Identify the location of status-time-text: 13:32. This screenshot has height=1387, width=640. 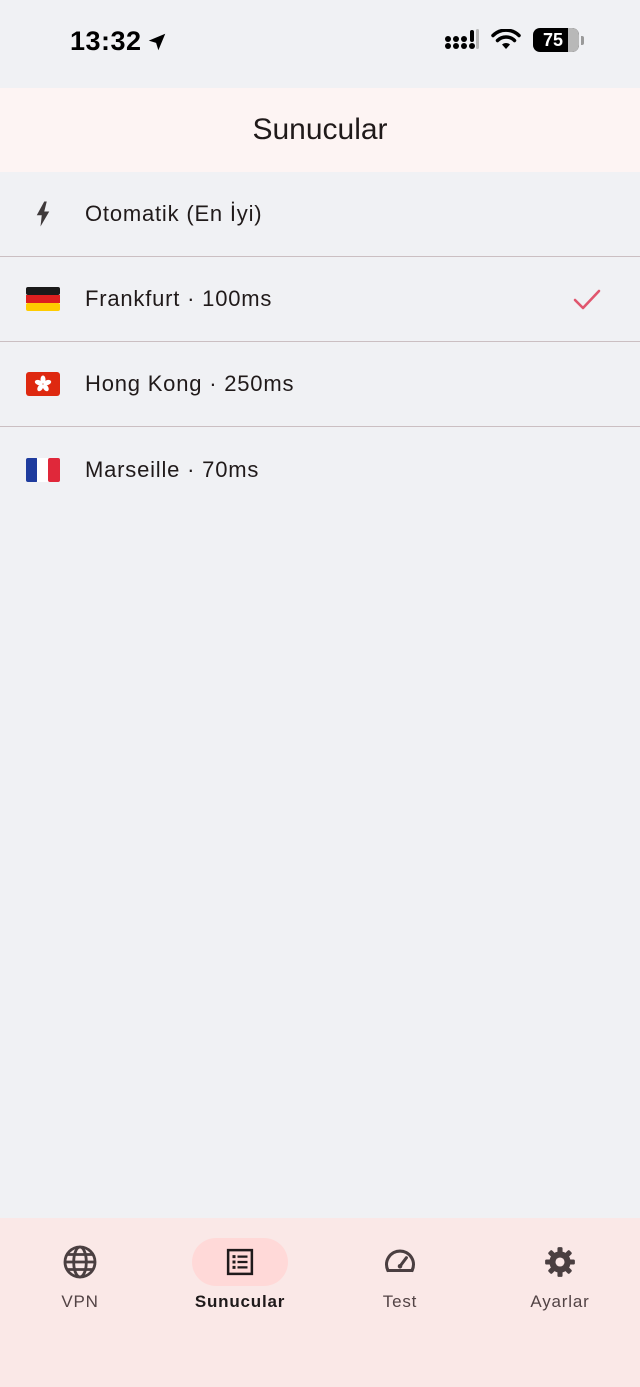
(106, 41).